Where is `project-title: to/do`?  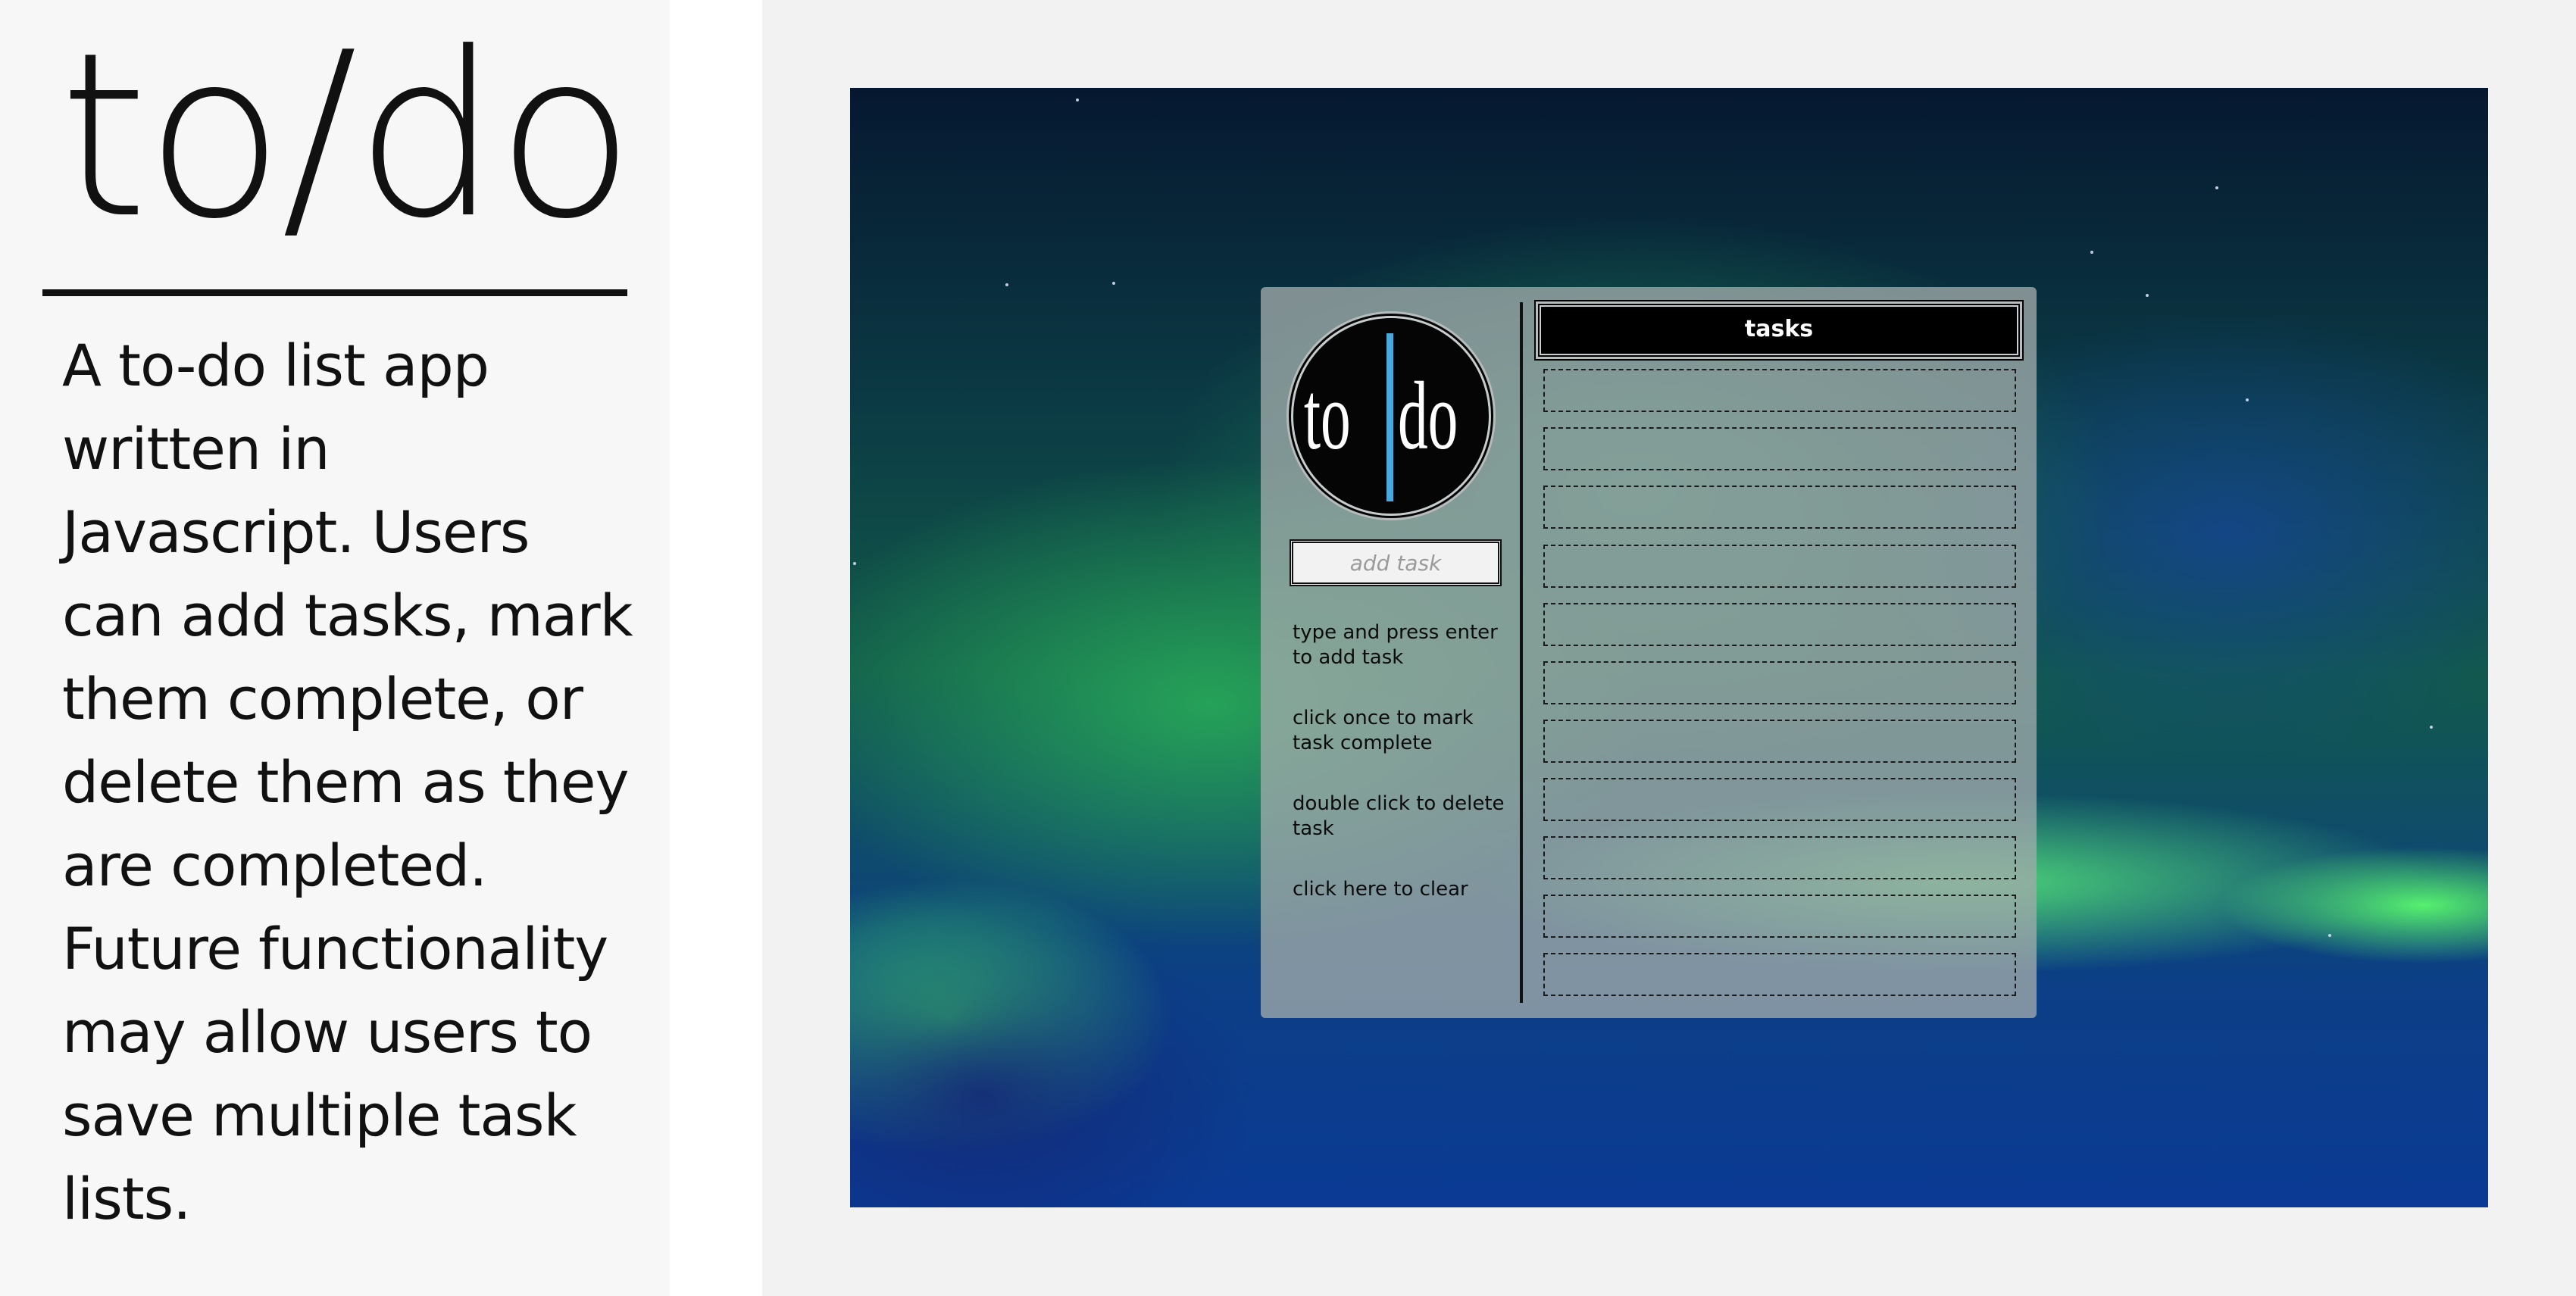
project-title: to/do is located at coordinates (347, 136).